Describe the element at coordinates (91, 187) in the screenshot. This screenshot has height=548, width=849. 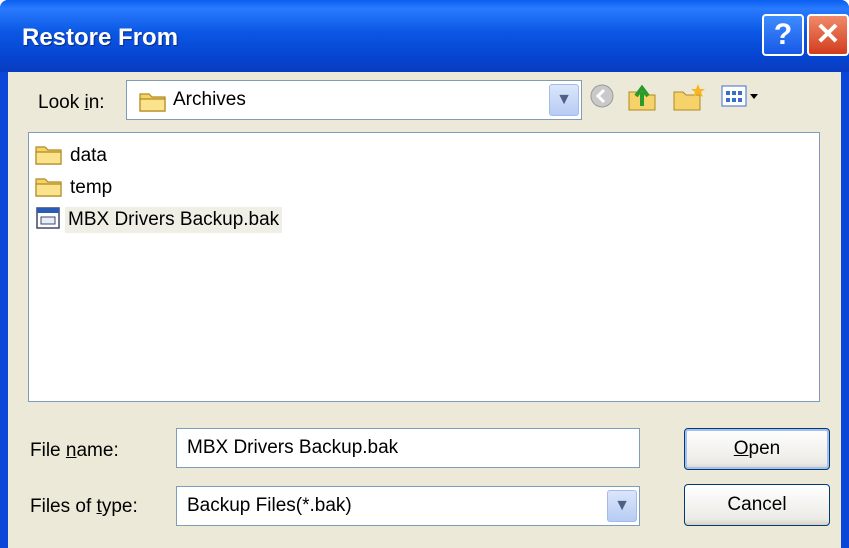
I see `item-label: temp` at that location.